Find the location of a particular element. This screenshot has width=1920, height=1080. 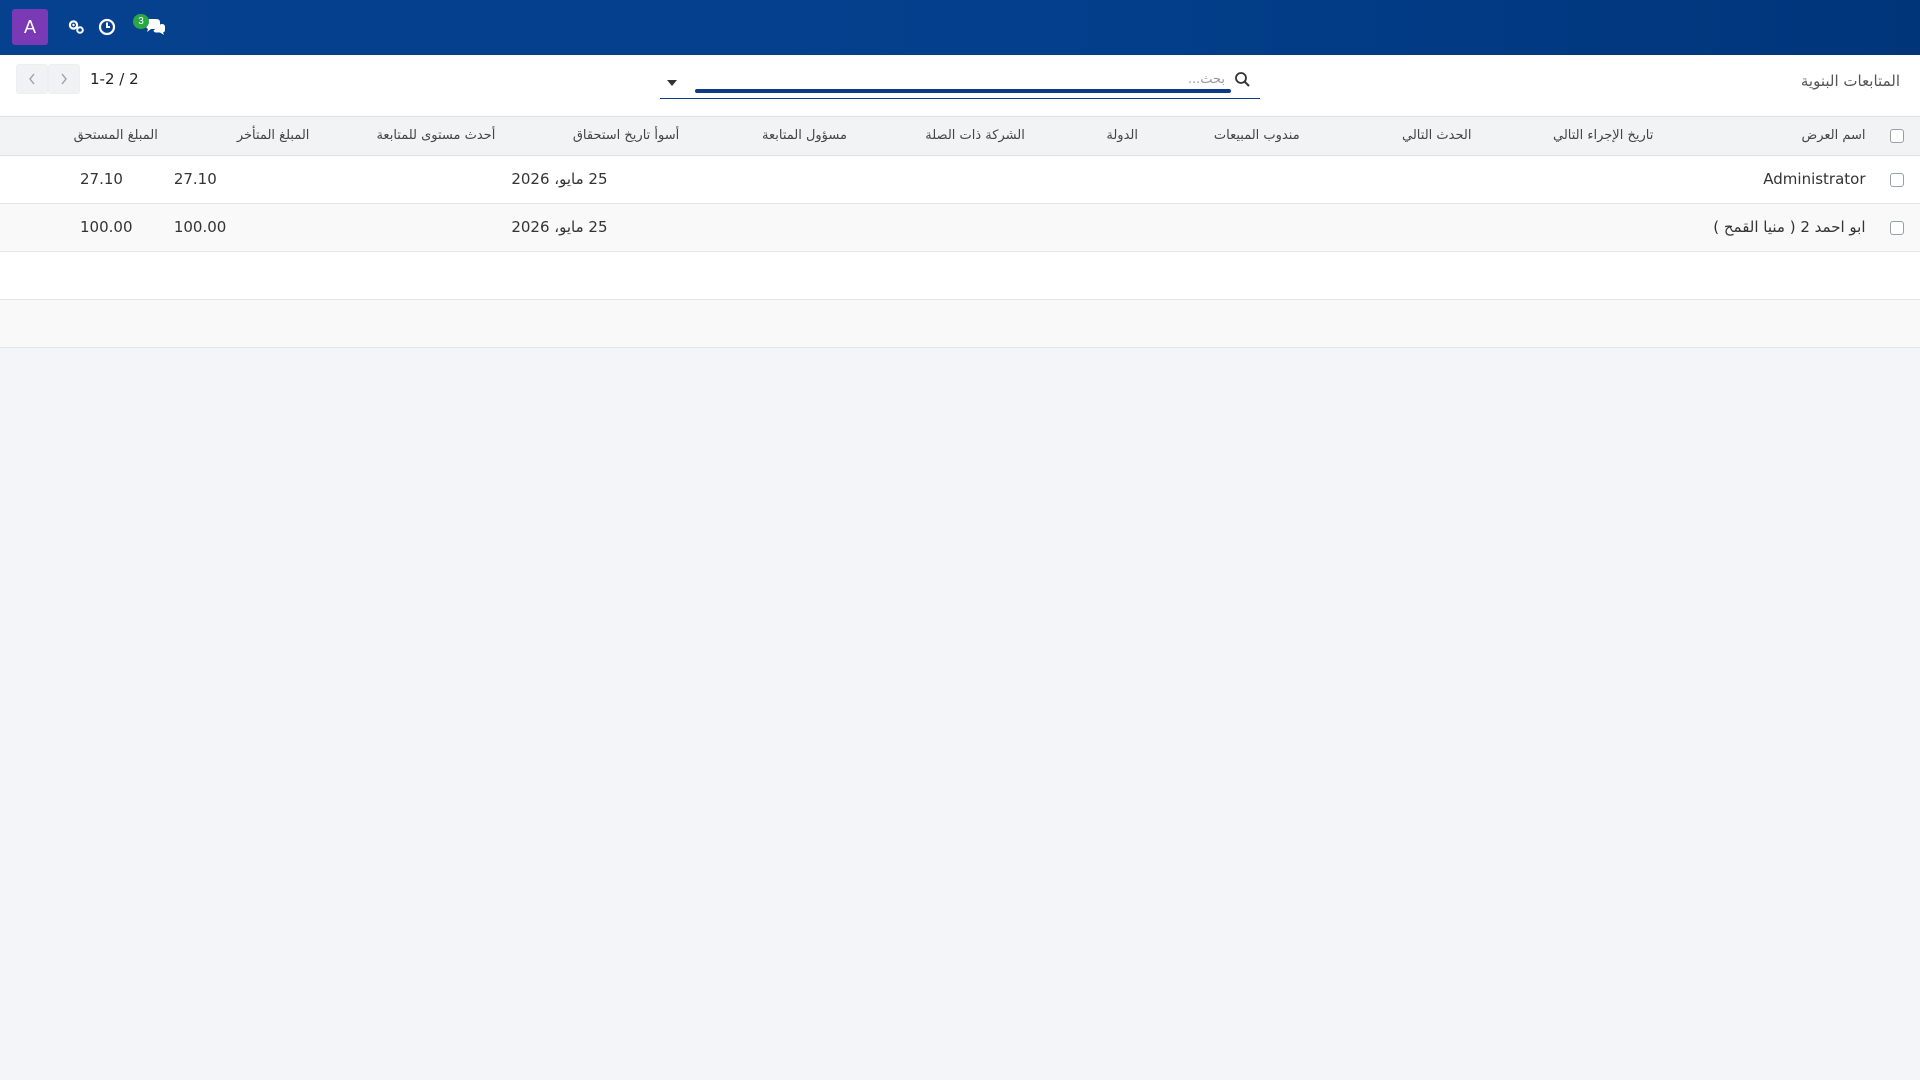

cell-overdue-amount: 27.10 is located at coordinates (241, 179).